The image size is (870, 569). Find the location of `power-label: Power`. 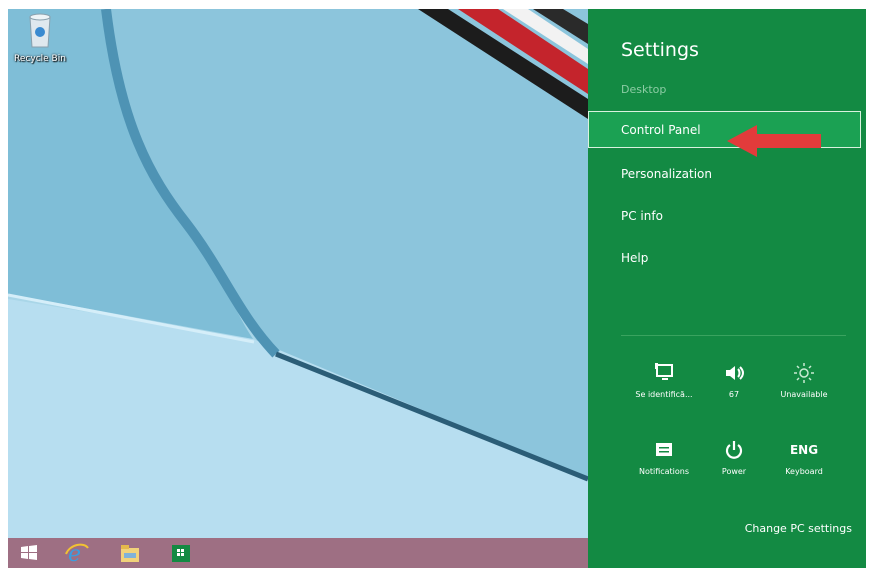

power-label: Power is located at coordinates (734, 471).